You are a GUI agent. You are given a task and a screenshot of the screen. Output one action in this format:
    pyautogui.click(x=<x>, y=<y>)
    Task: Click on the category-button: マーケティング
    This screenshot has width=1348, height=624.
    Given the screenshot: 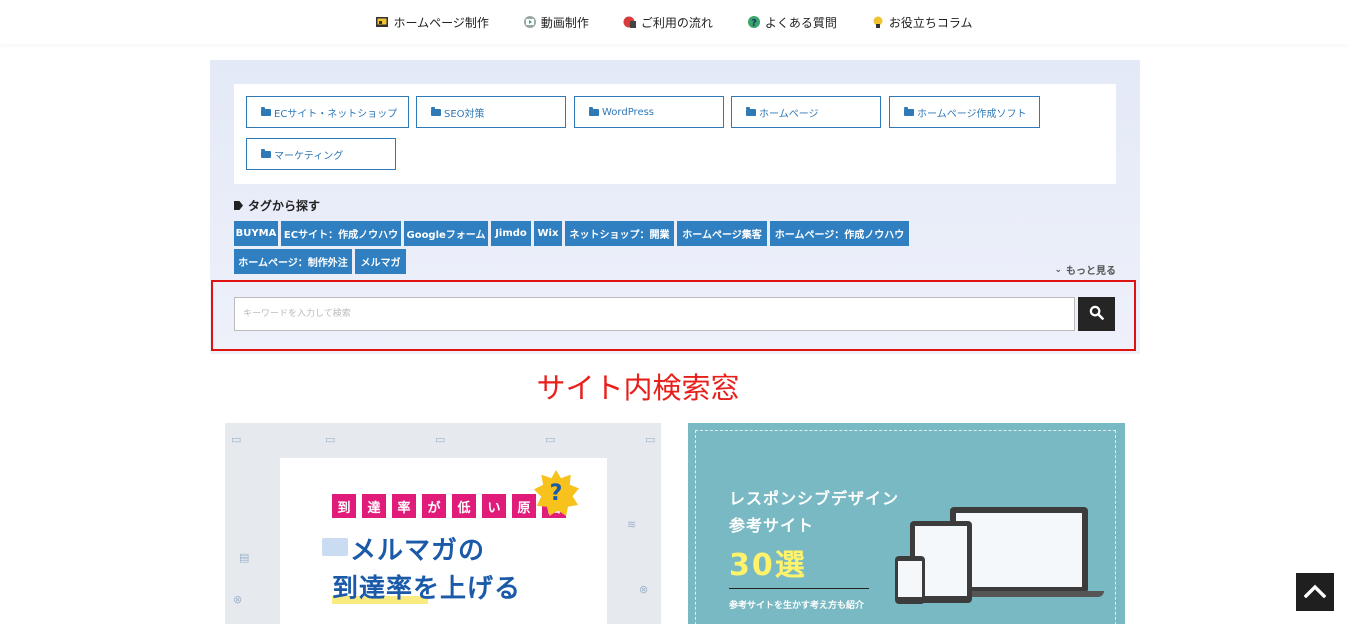 What is the action you would take?
    pyautogui.click(x=321, y=154)
    